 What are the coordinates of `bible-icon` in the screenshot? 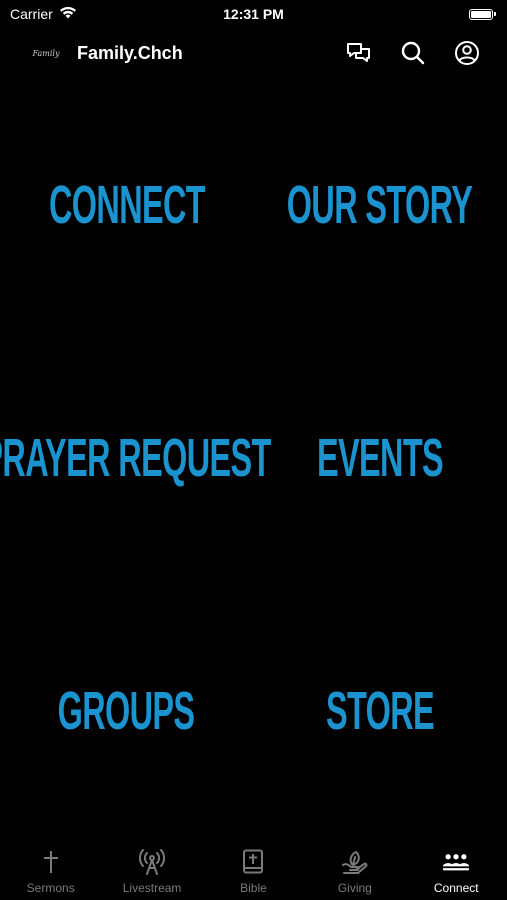 It's located at (253, 862).